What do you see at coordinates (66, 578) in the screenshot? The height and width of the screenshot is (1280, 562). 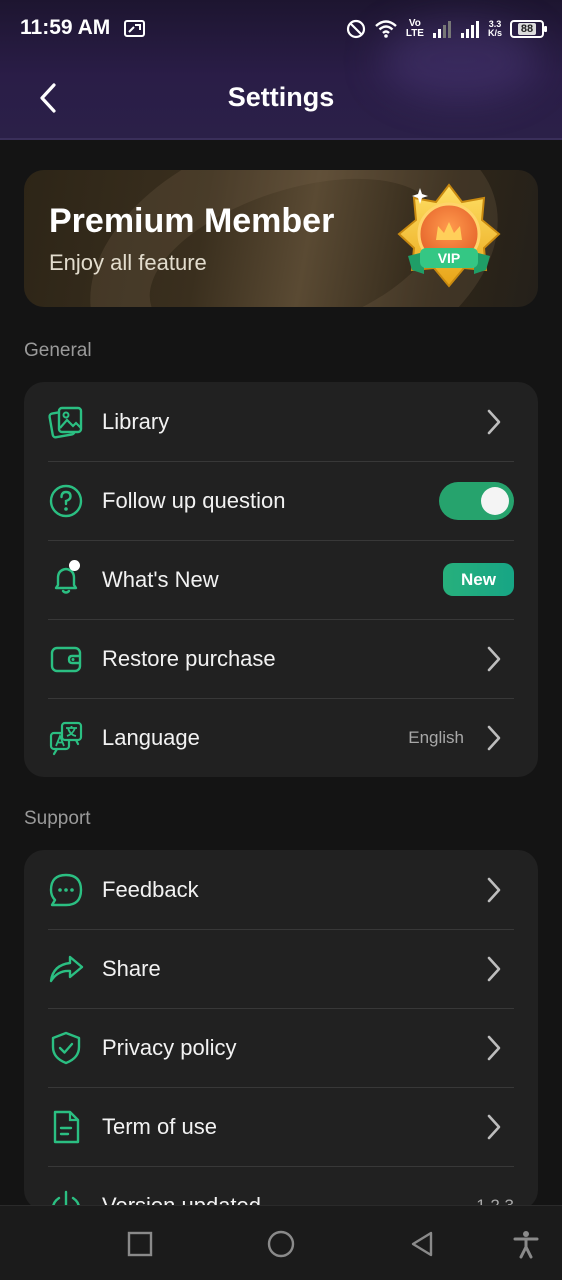 I see `bell-icon` at bounding box center [66, 578].